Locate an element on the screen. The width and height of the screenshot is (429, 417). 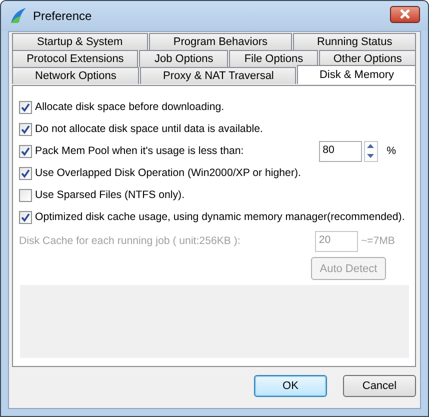
tab: Job Options is located at coordinates (183, 58).